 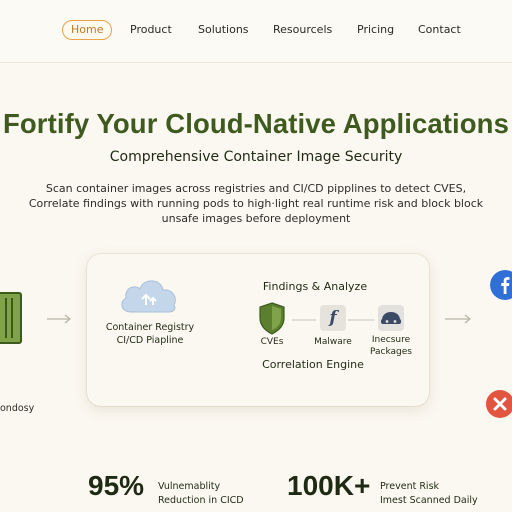 What do you see at coordinates (391, 340) in the screenshot?
I see `insecure-label-line: Inecsure` at bounding box center [391, 340].